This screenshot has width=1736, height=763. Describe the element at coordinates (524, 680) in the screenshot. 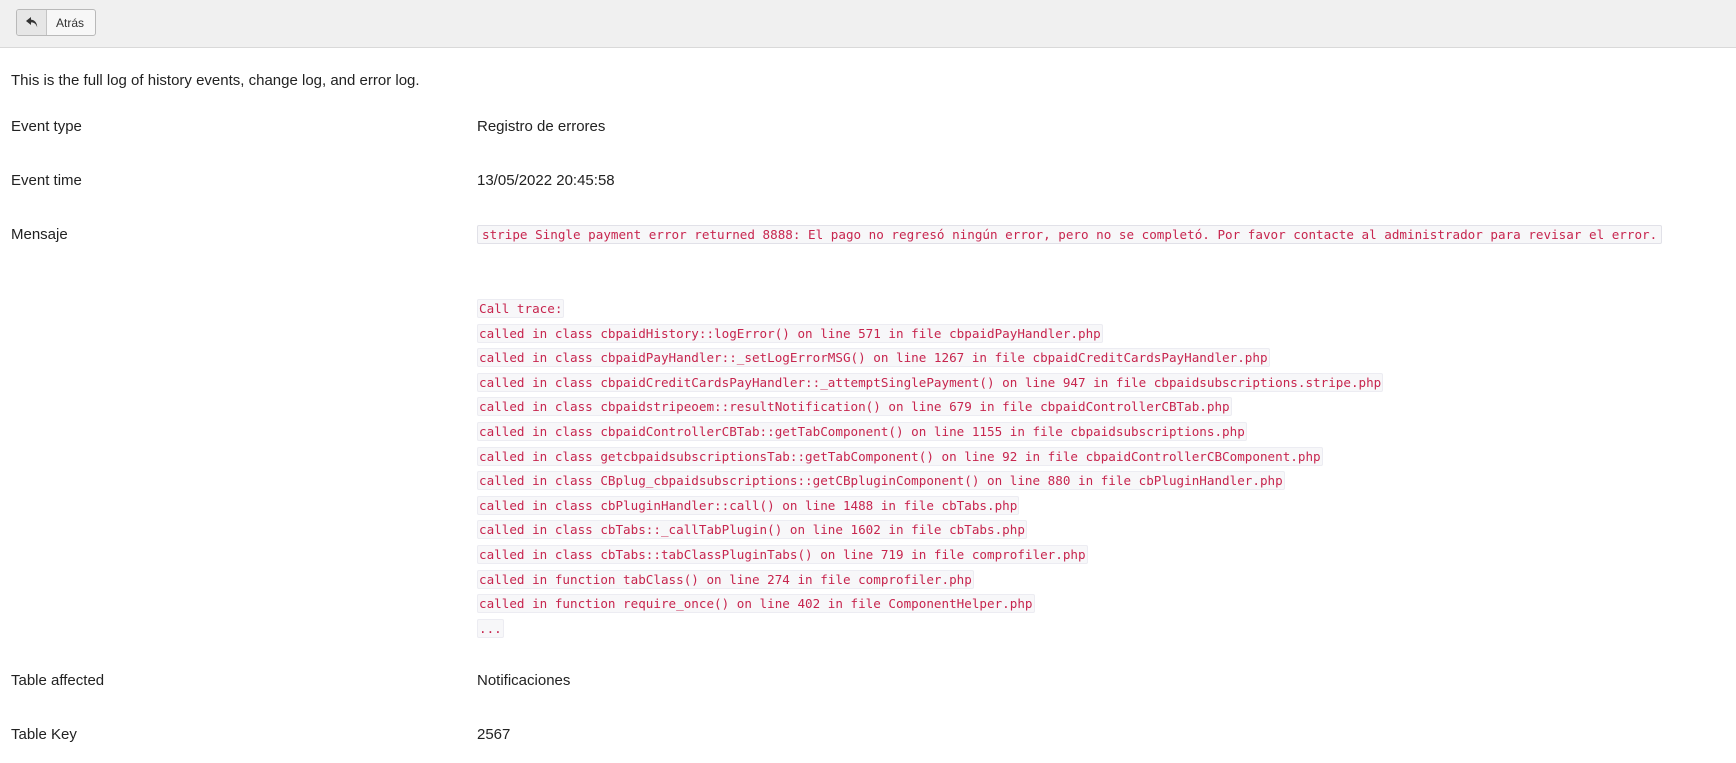

I see `table-affected-value: Notificaciones` at that location.